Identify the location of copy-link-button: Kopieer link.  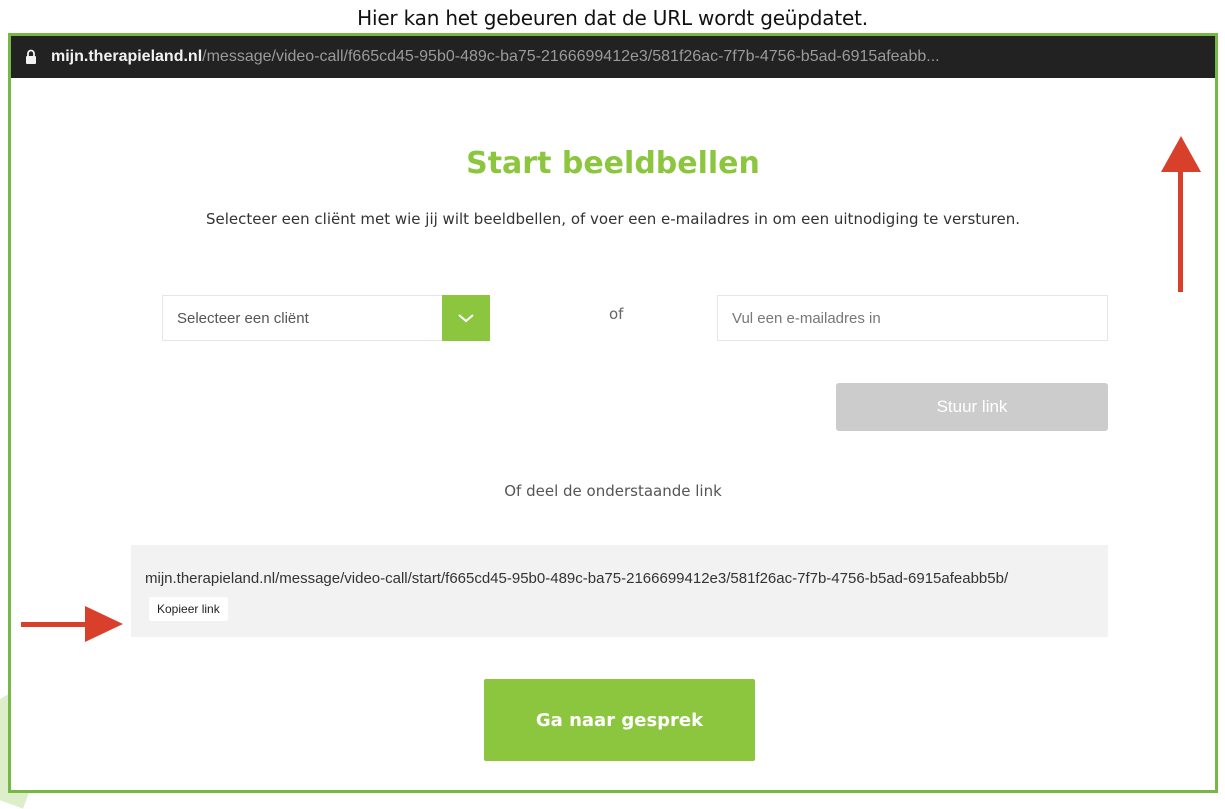
(188, 609).